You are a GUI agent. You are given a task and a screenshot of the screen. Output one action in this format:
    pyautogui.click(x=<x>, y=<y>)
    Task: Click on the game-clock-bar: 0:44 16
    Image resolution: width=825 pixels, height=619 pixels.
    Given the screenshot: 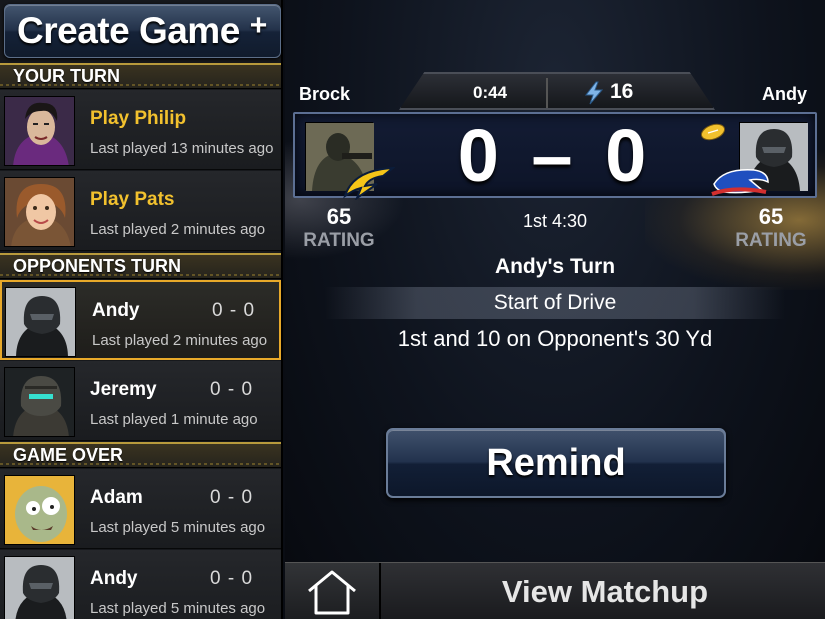 What is the action you would take?
    pyautogui.click(x=557, y=91)
    